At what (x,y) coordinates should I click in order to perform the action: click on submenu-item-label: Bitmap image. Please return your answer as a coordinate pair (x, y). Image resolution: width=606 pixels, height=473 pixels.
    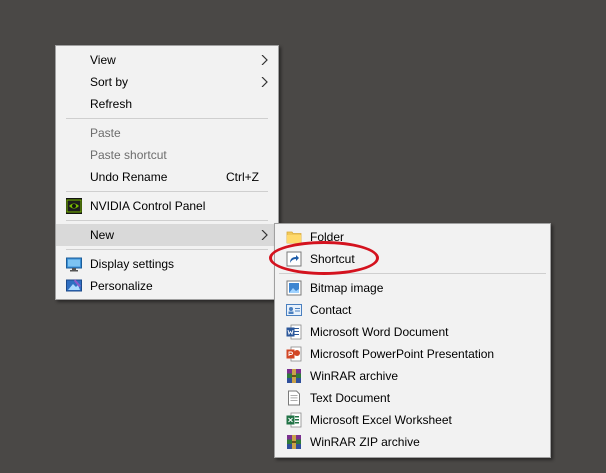
    Looking at the image, I should click on (347, 288).